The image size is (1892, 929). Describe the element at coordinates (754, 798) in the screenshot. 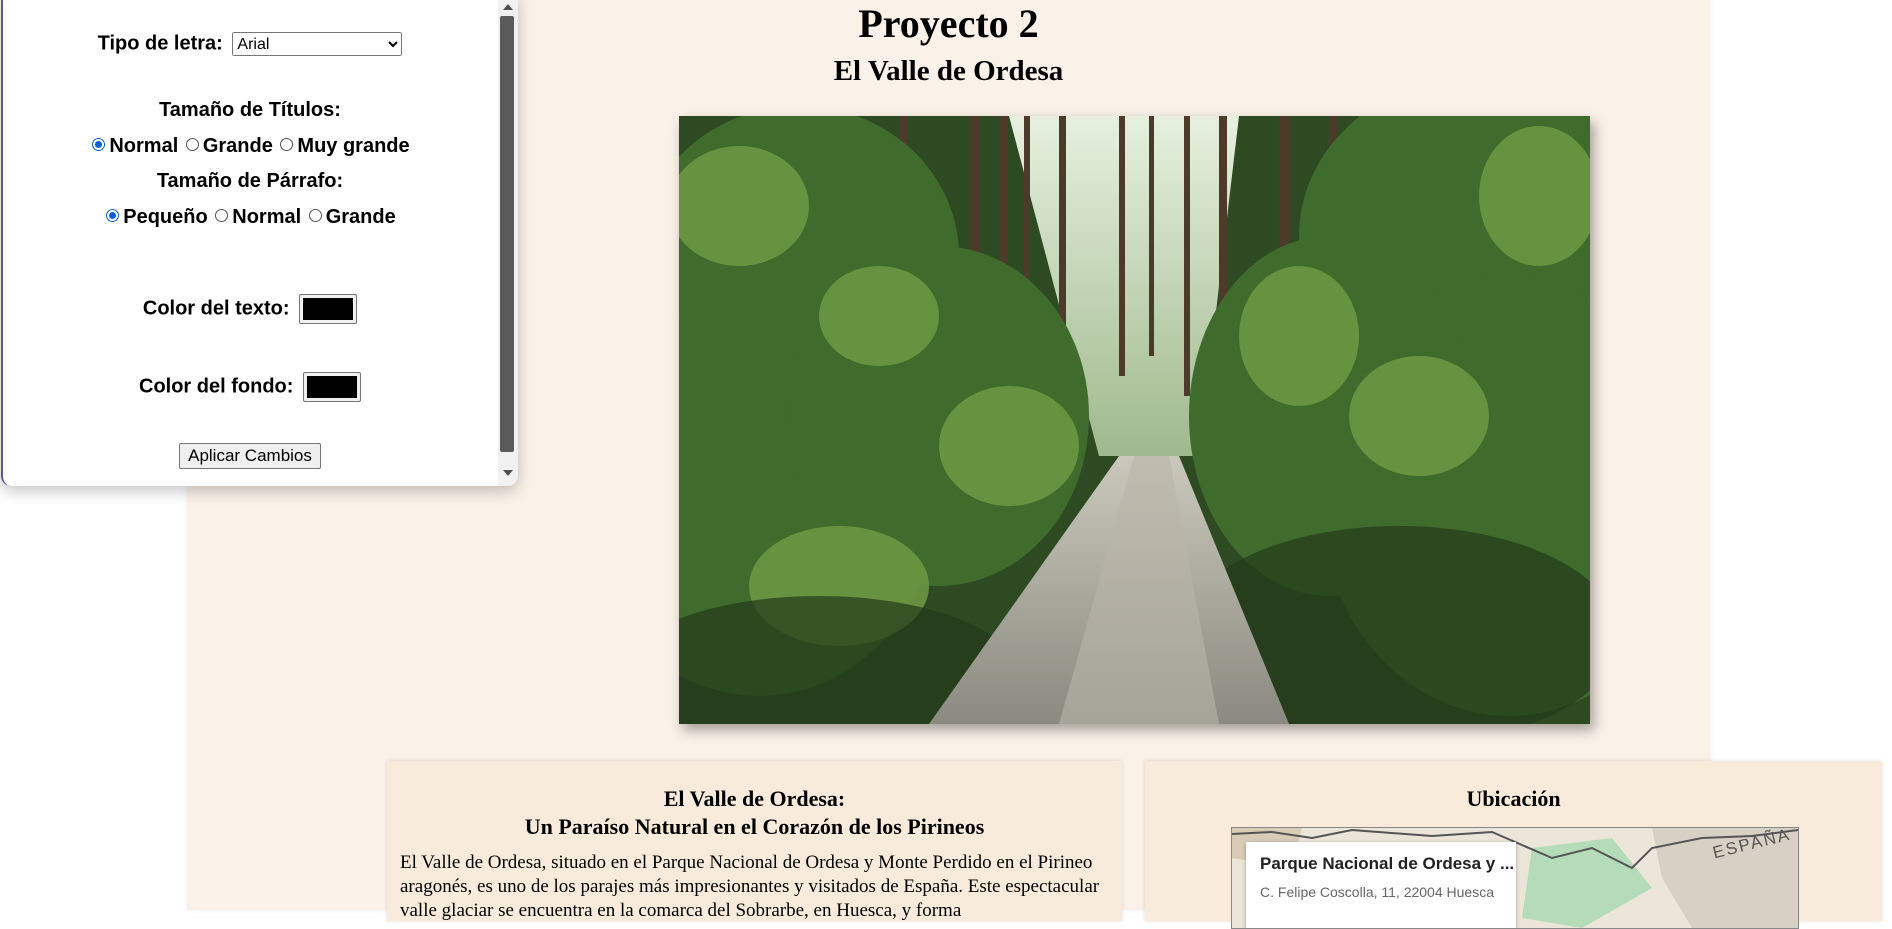

I see `article-heading-line1: El Valle de Ordesa:` at that location.